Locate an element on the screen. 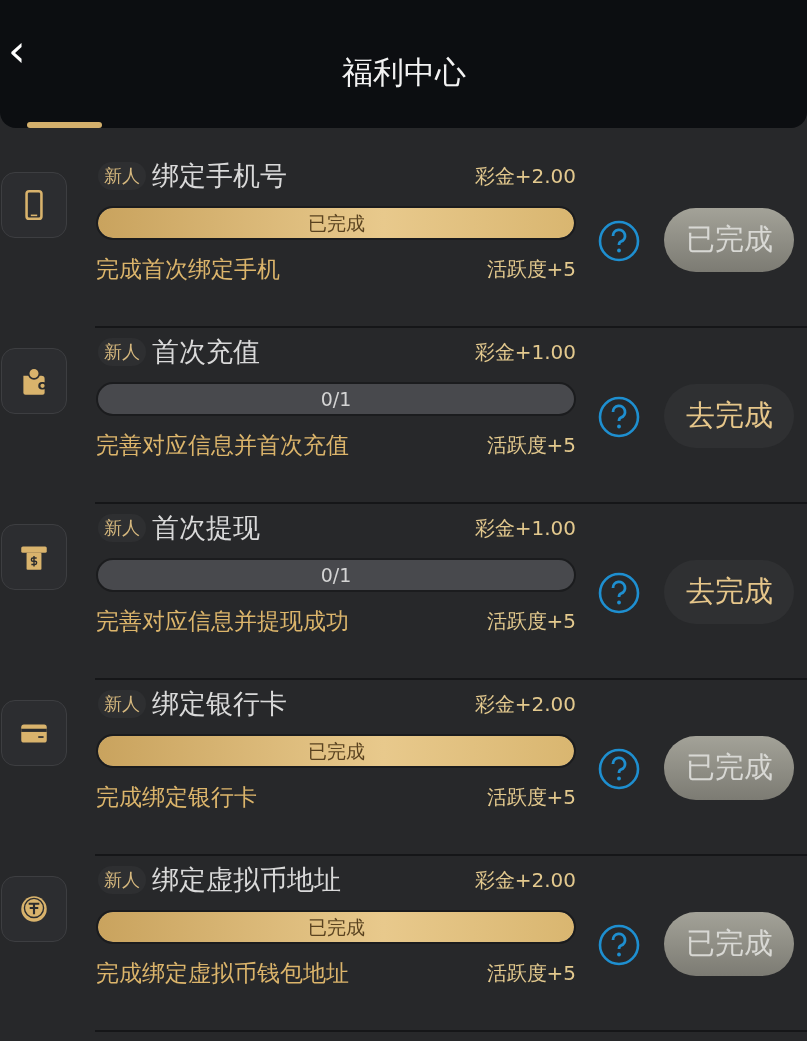 Image resolution: width=807 pixels, height=1041 pixels. task-title: 绑定银行卡 is located at coordinates (220, 704).